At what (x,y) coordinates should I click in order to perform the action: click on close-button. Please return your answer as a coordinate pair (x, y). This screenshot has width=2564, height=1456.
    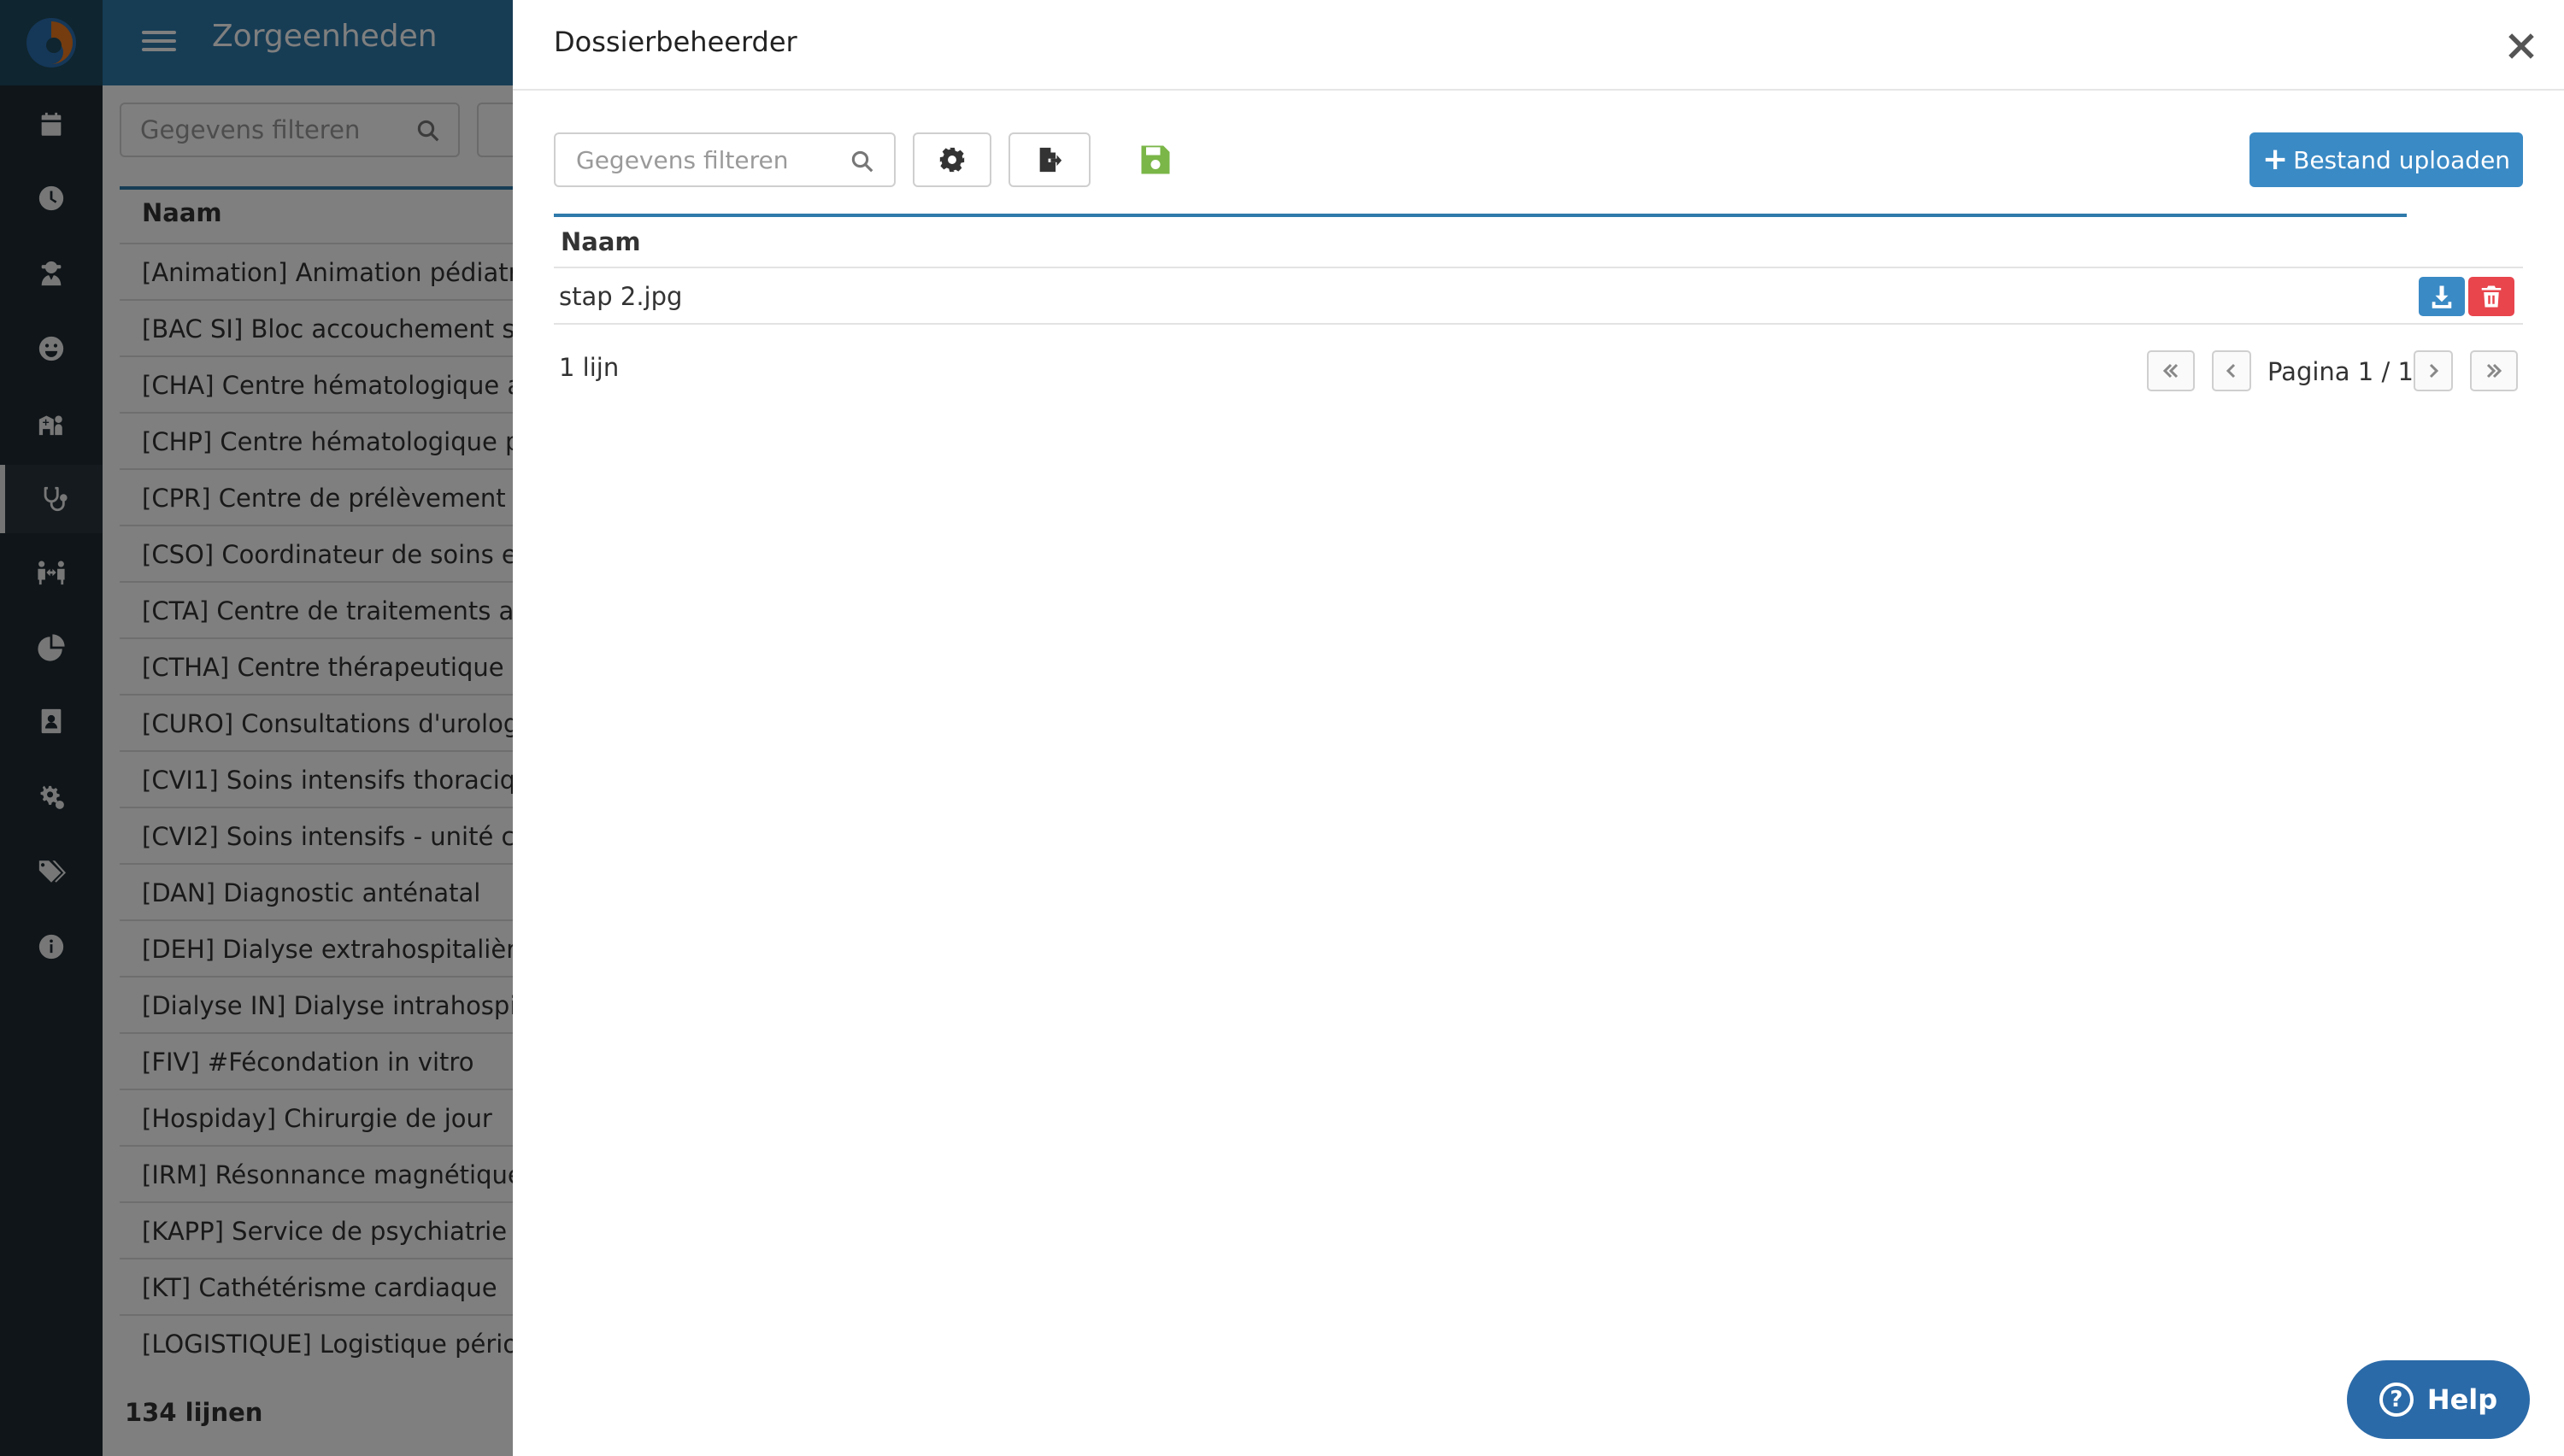
    Looking at the image, I should click on (2521, 46).